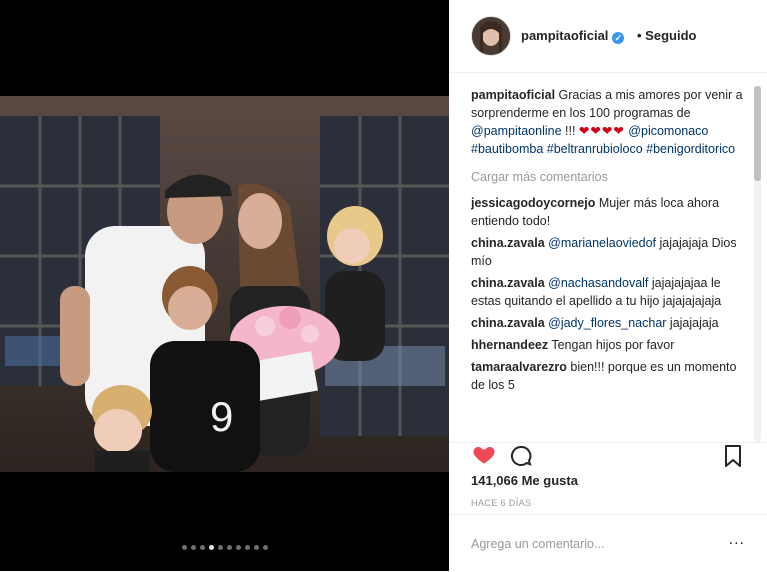  I want to click on caption-mention: @pampitaonline, so click(516, 131).